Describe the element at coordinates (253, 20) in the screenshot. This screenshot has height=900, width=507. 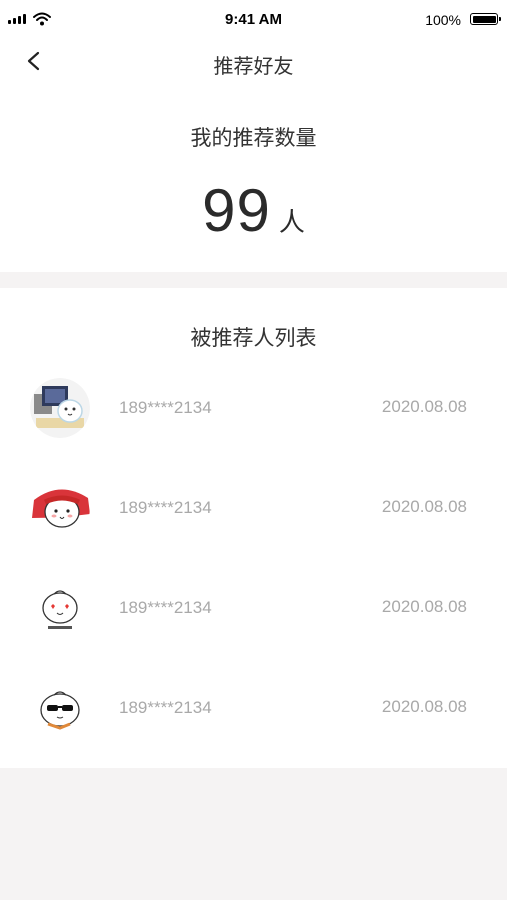
I see `status-bar: 9:41 AM 100%` at that location.